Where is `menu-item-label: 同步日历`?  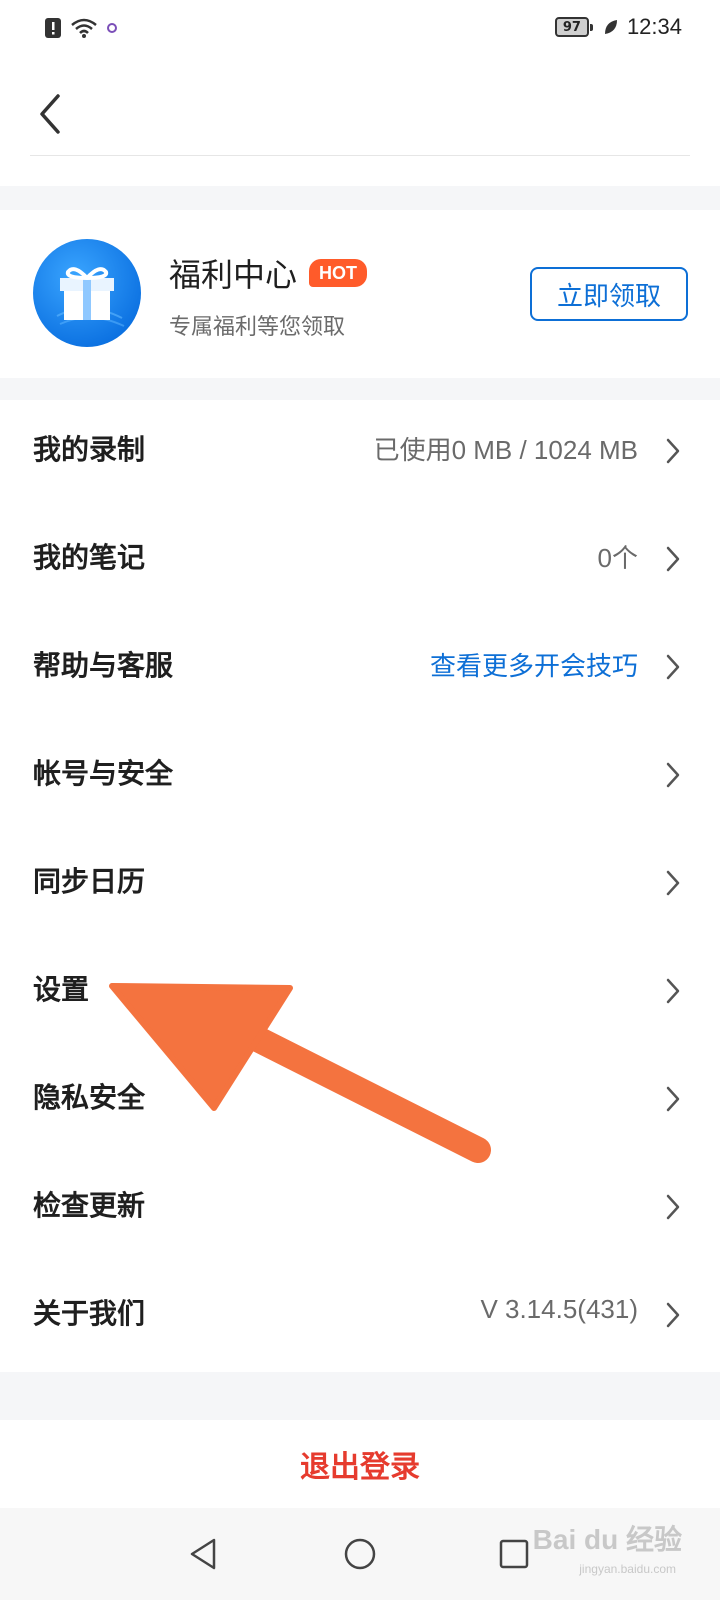 menu-item-label: 同步日历 is located at coordinates (89, 881).